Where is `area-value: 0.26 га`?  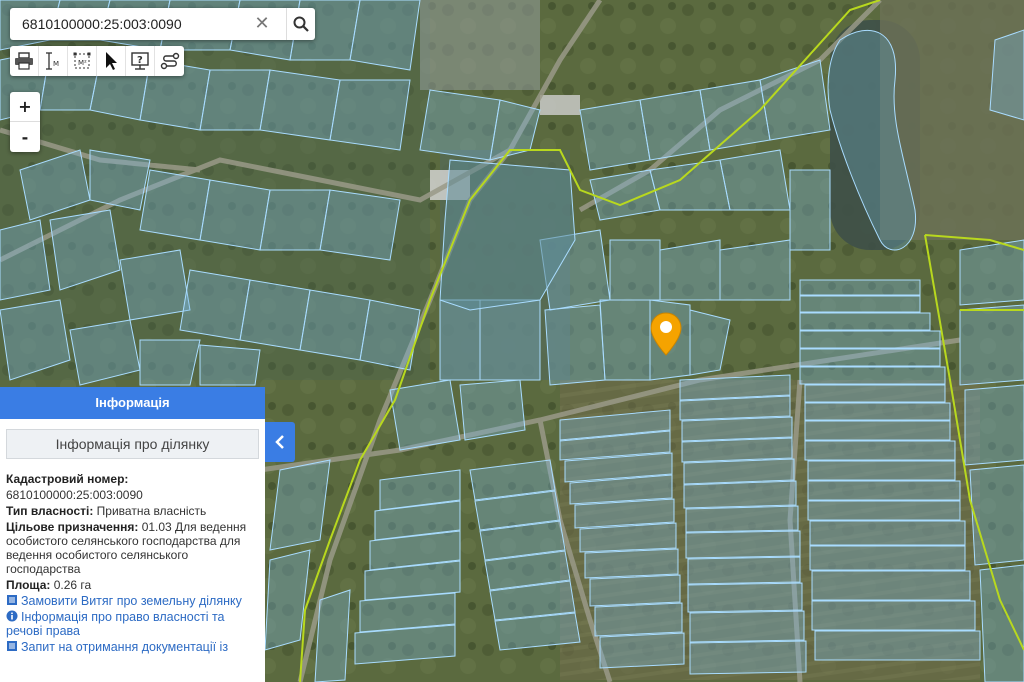
area-value: 0.26 га is located at coordinates (72, 585).